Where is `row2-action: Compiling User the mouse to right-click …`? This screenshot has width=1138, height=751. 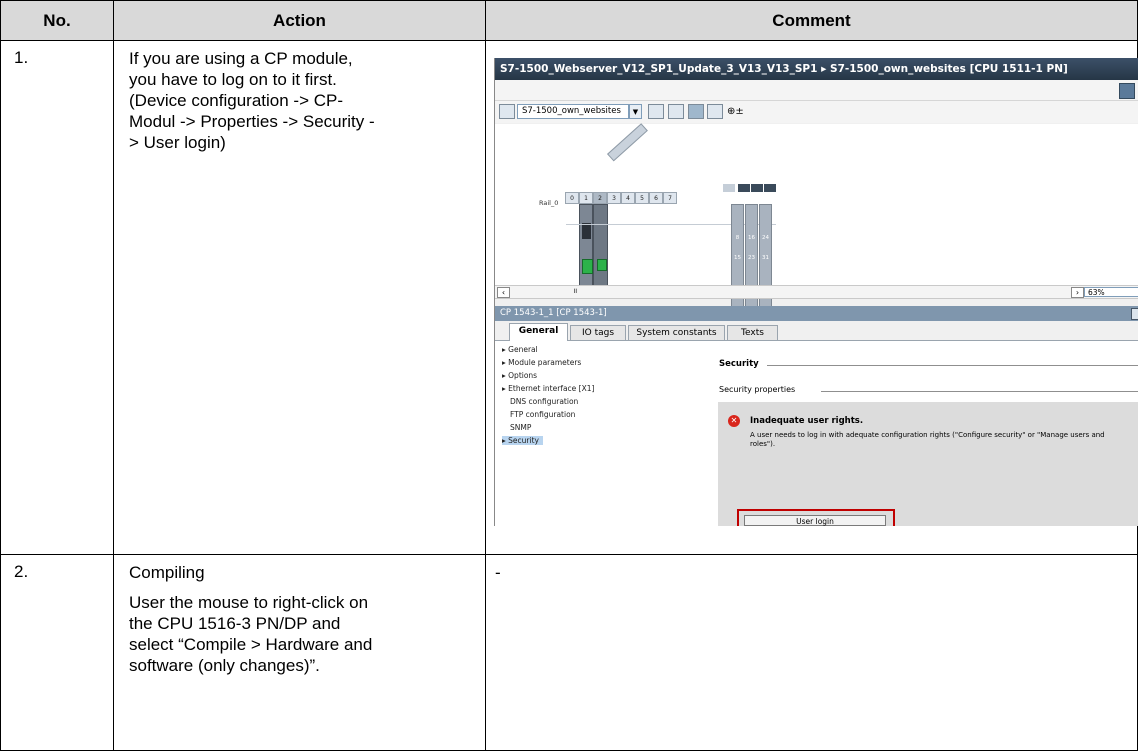
row2-action: Compiling User the mouse to right-click … is located at coordinates (299, 652).